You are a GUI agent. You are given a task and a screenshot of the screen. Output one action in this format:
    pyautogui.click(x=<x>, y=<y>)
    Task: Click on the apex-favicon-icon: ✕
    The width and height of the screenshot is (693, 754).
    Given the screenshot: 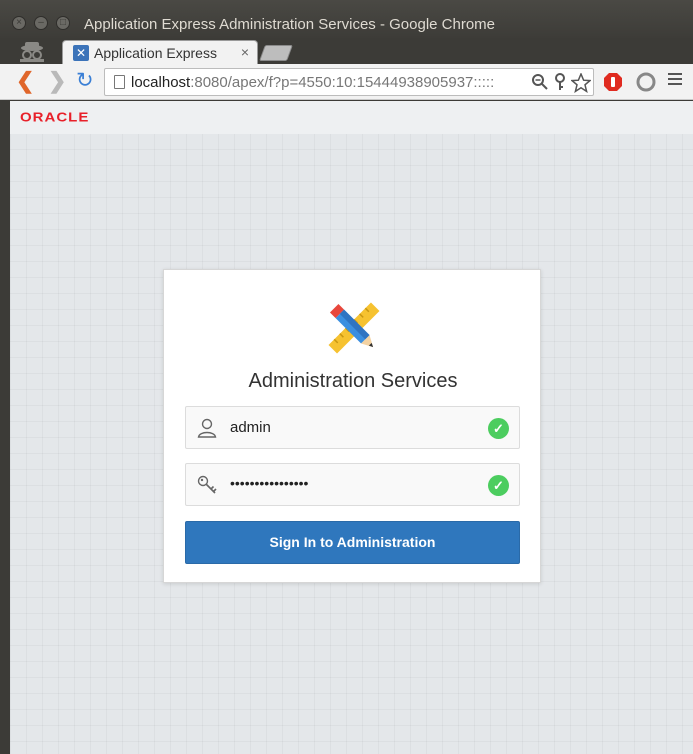 What is the action you would take?
    pyautogui.click(x=81, y=53)
    